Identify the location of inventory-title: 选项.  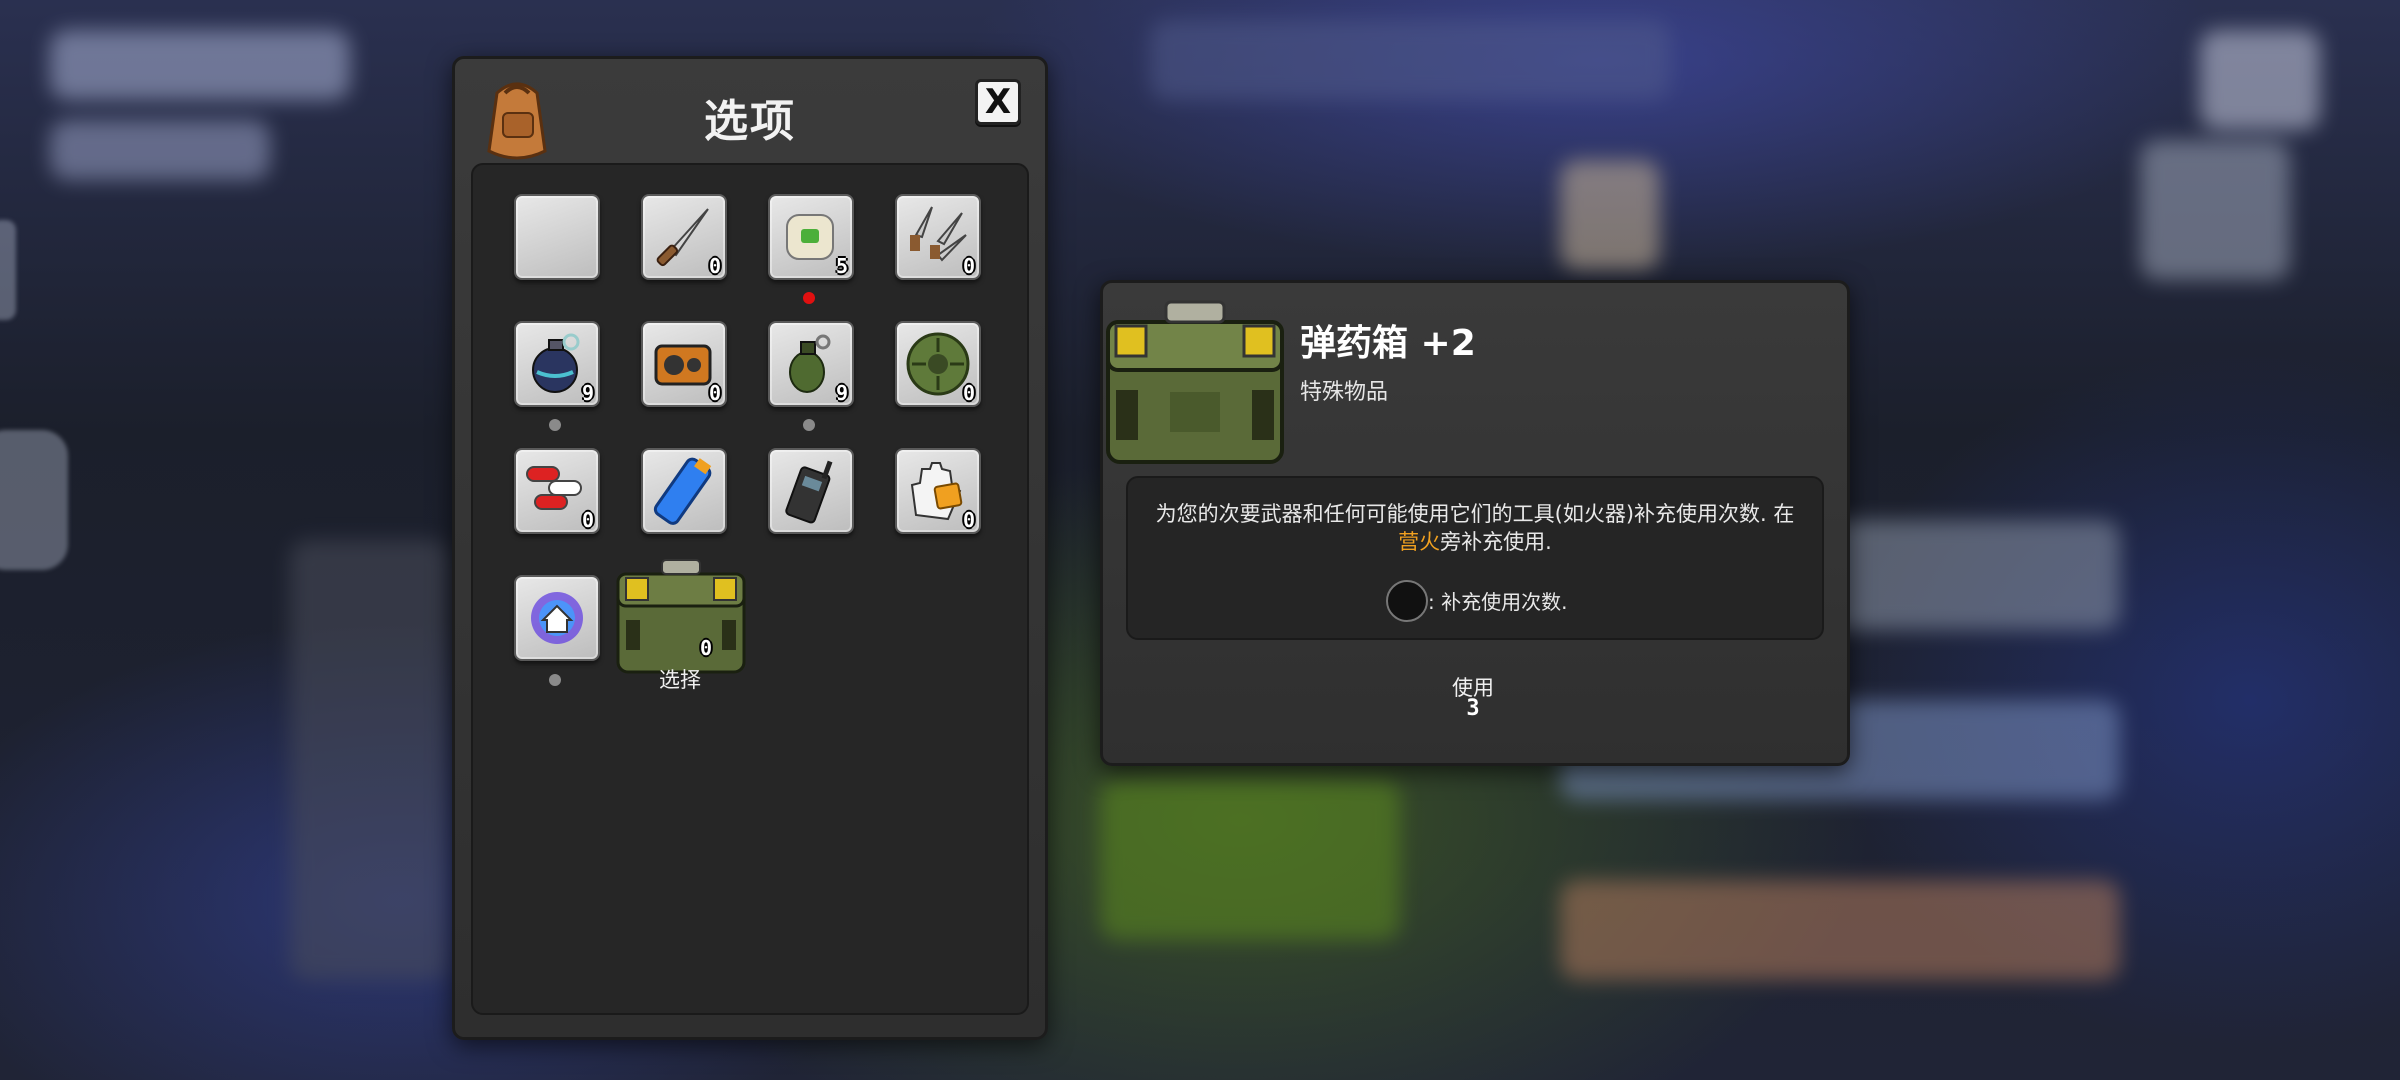
(750, 121).